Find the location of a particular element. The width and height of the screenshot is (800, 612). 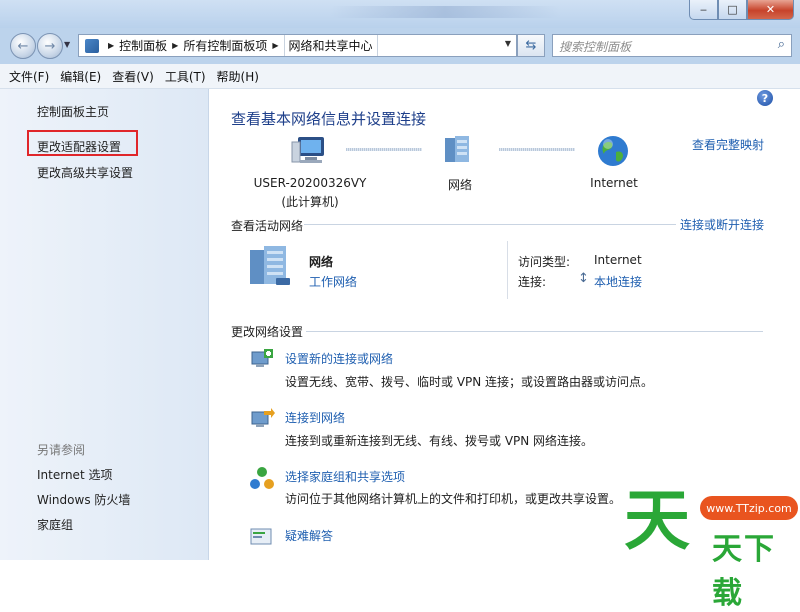

breadcrumb-0: ▶ 控制面板 is located at coordinates (135, 45).